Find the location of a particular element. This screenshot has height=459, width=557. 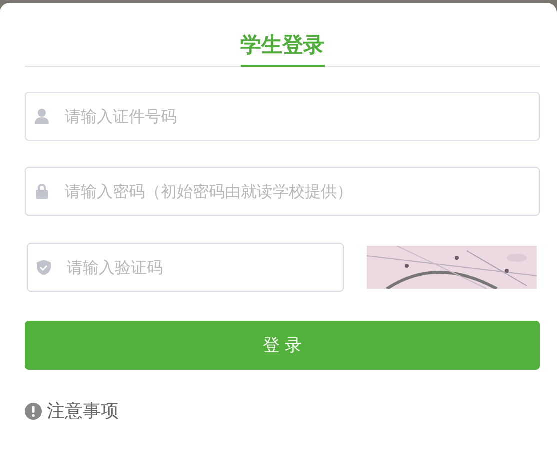

warning-icon is located at coordinates (33, 411).